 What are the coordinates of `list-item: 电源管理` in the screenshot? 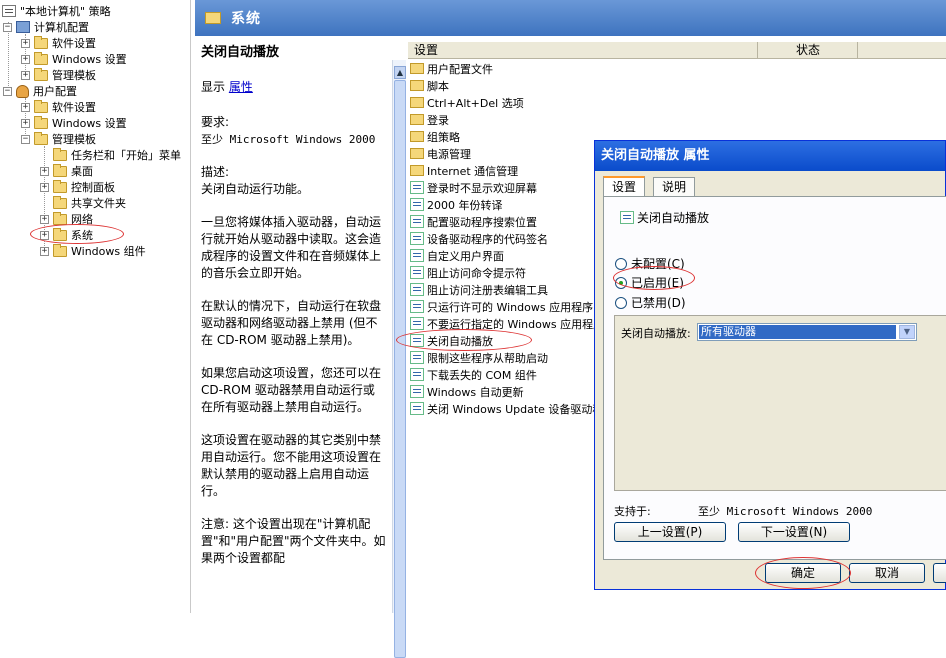 It's located at (440, 153).